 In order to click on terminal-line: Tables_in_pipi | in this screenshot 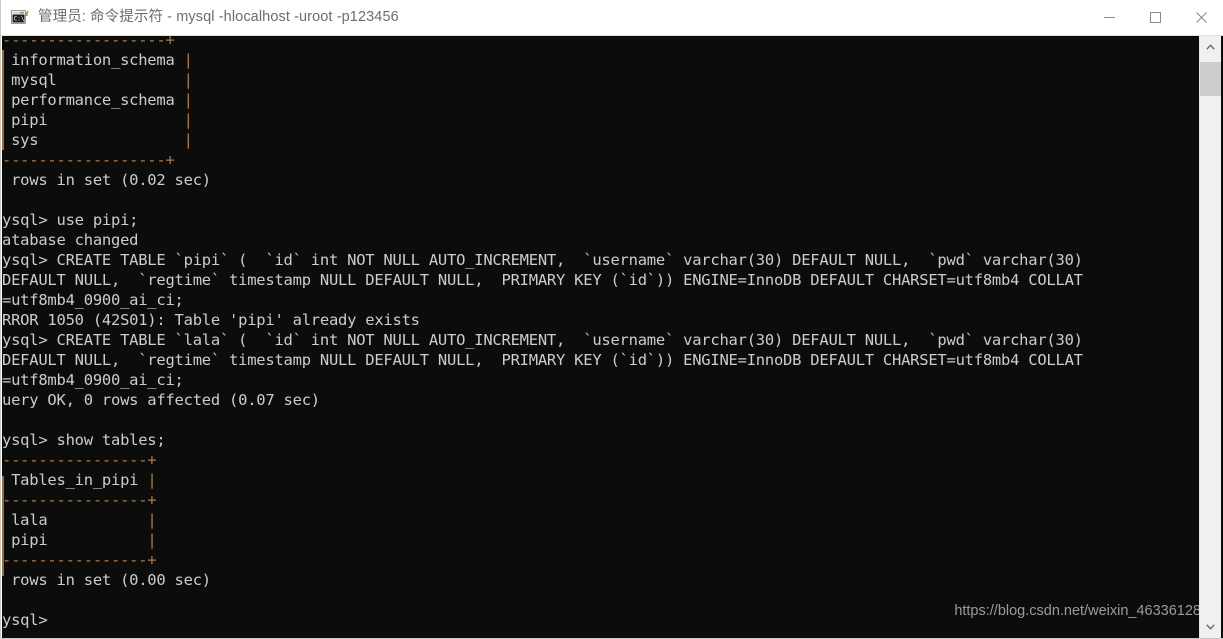, I will do `click(79, 480)`.